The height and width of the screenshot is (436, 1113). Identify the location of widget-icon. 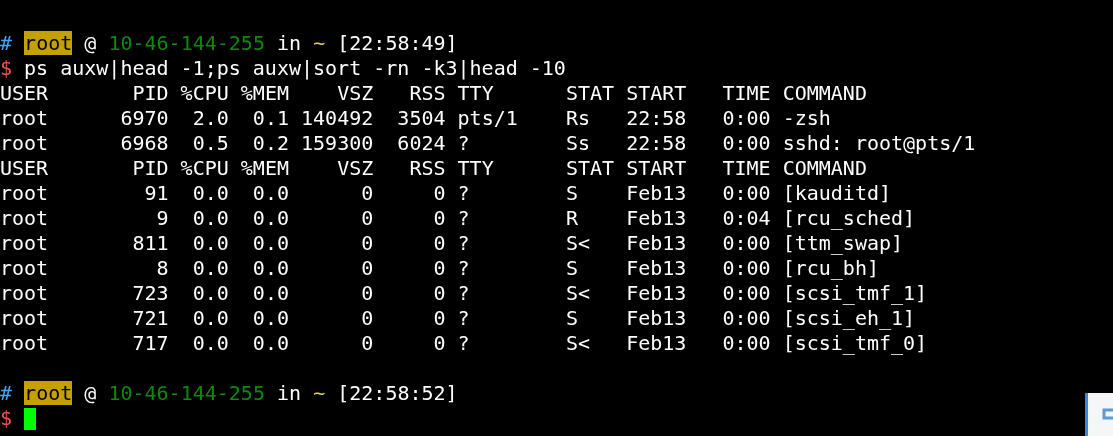
(1107, 414).